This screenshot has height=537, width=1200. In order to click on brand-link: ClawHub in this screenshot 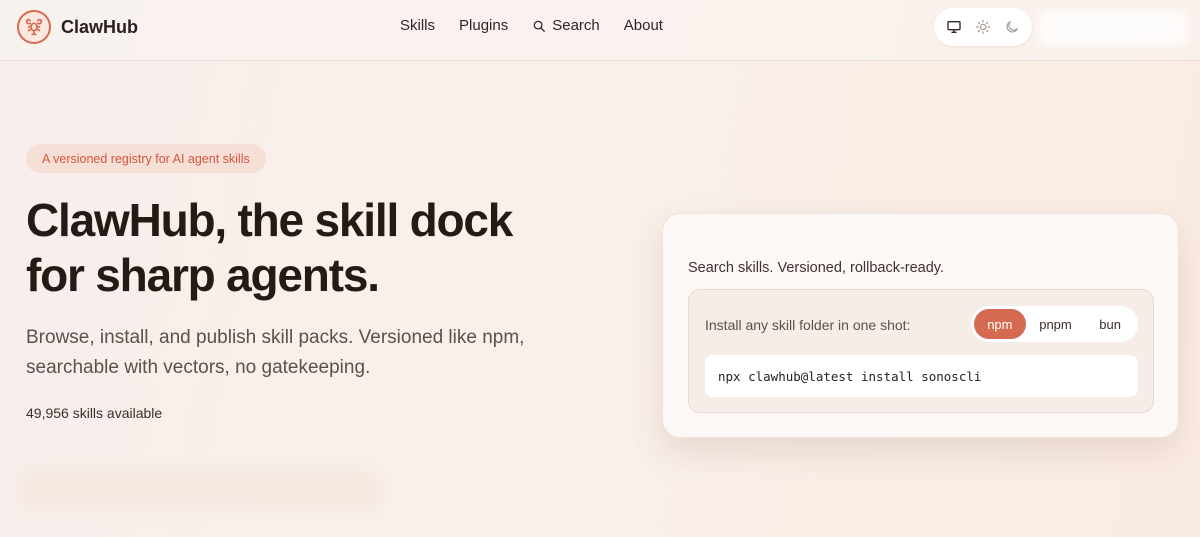, I will do `click(77, 27)`.